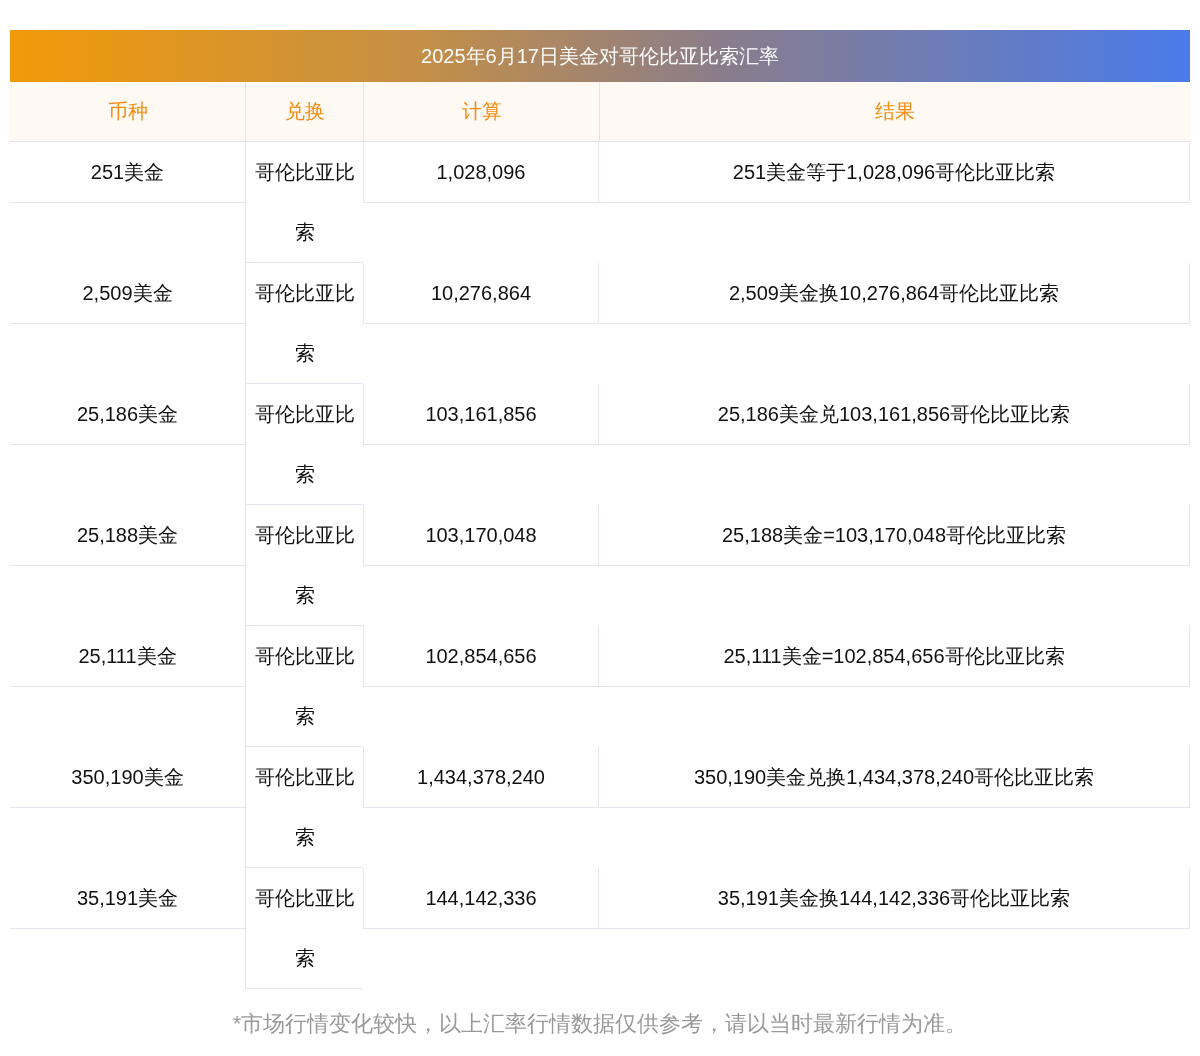 The image size is (1200, 1056). What do you see at coordinates (481, 293) in the screenshot?
I see `table-cell: 10,276,864` at bounding box center [481, 293].